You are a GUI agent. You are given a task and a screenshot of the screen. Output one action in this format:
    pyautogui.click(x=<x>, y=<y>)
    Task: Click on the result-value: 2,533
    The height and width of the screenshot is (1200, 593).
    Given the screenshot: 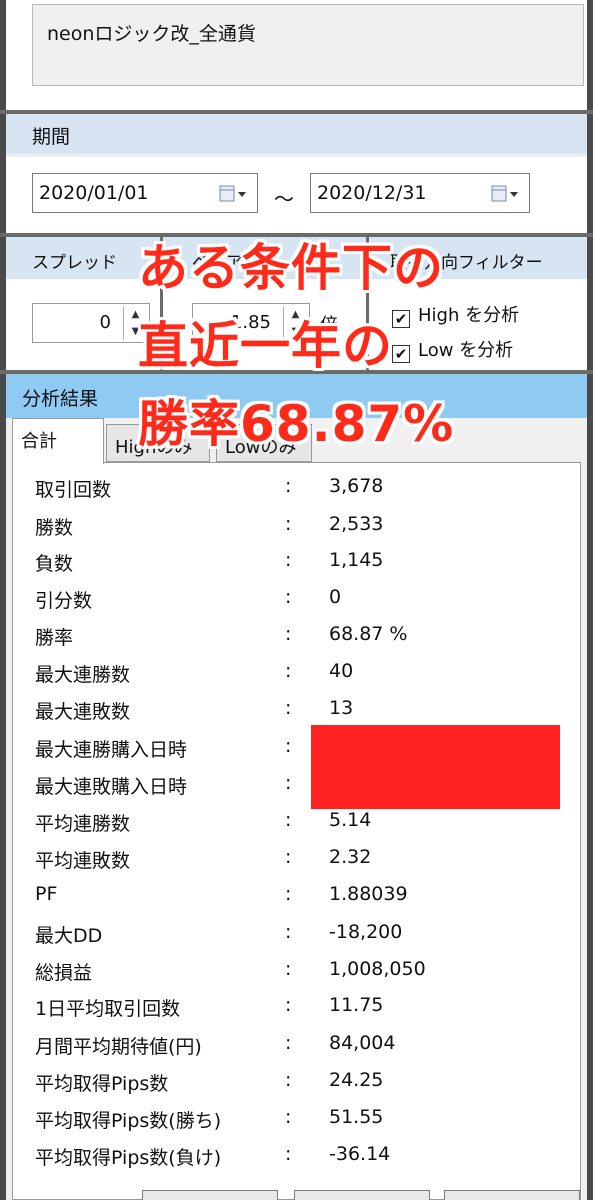 What is the action you would take?
    pyautogui.click(x=356, y=524)
    